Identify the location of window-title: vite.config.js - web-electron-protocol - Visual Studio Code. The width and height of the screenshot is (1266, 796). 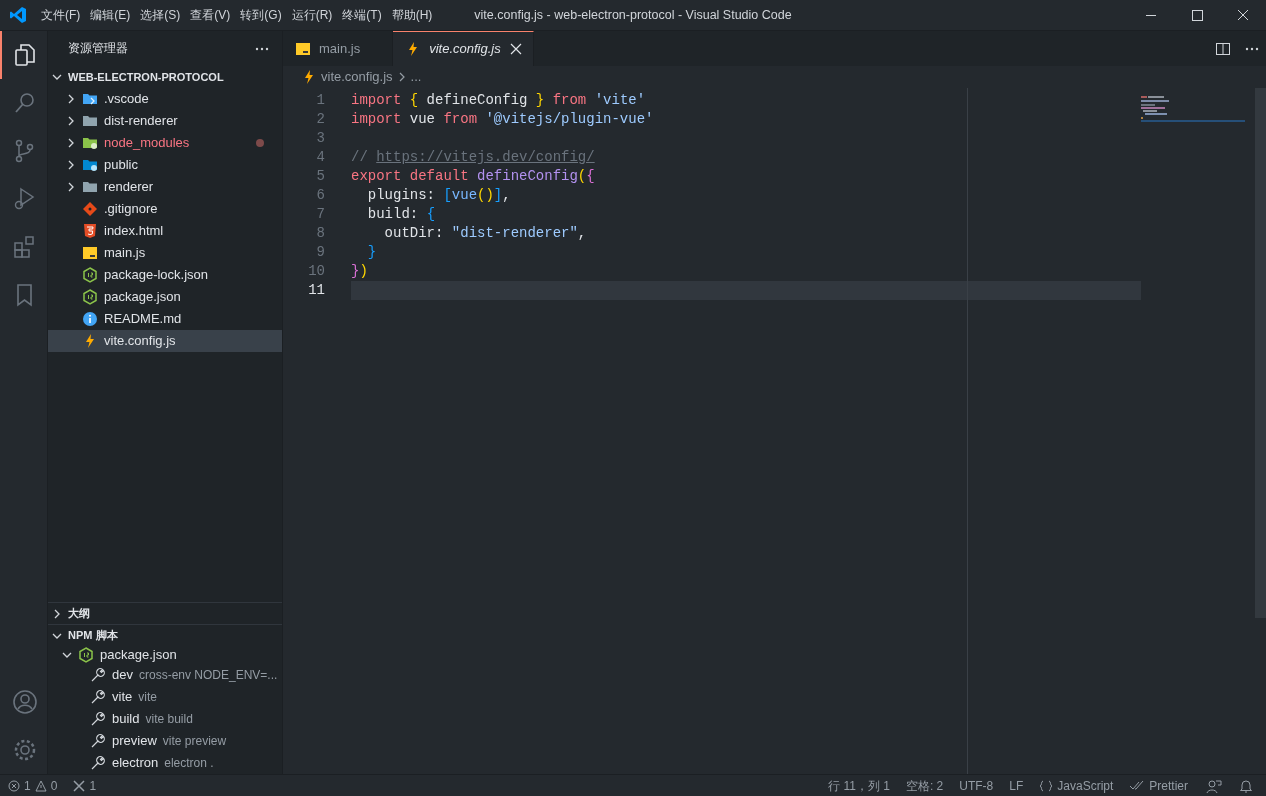
(633, 15).